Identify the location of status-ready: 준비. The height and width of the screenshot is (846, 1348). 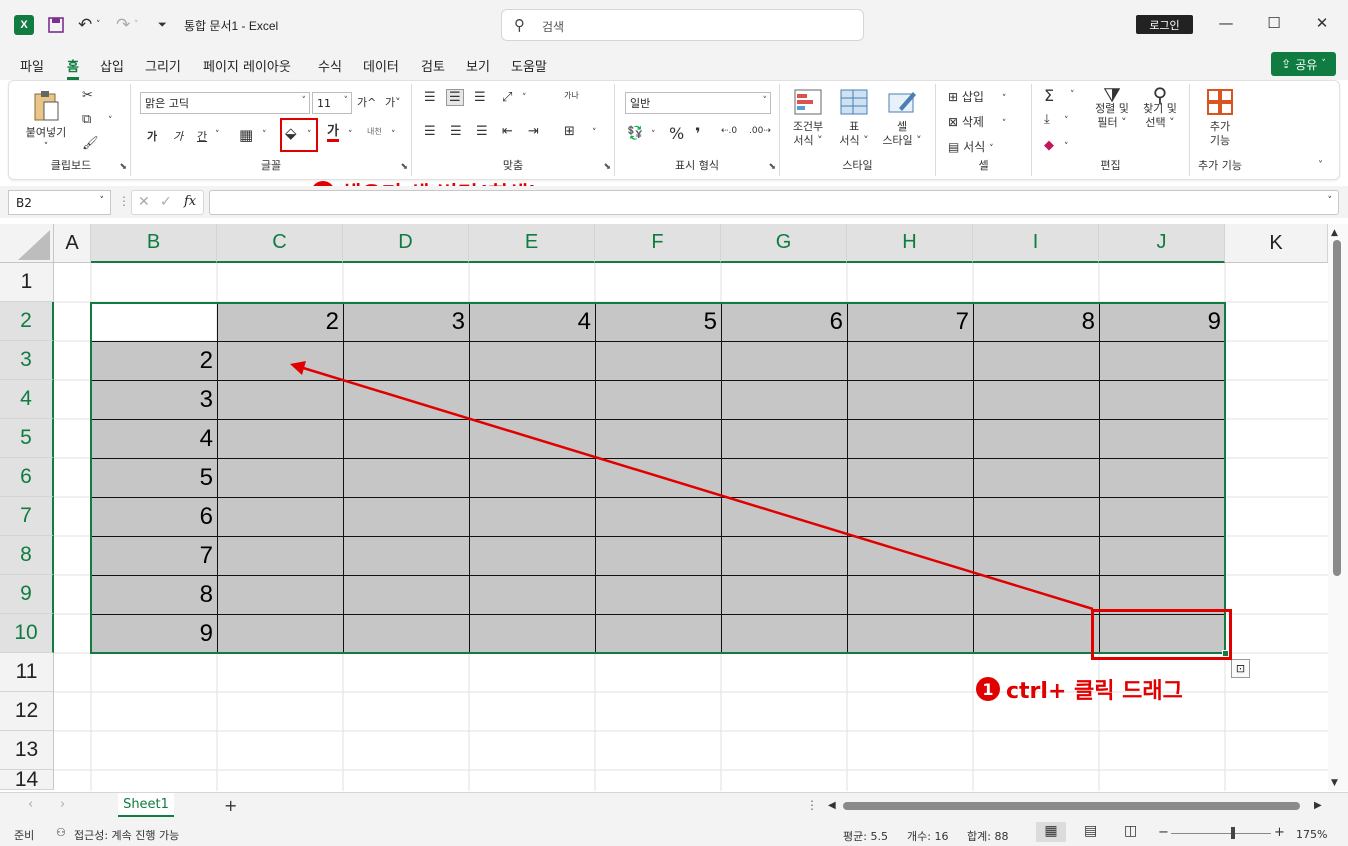
(24, 835).